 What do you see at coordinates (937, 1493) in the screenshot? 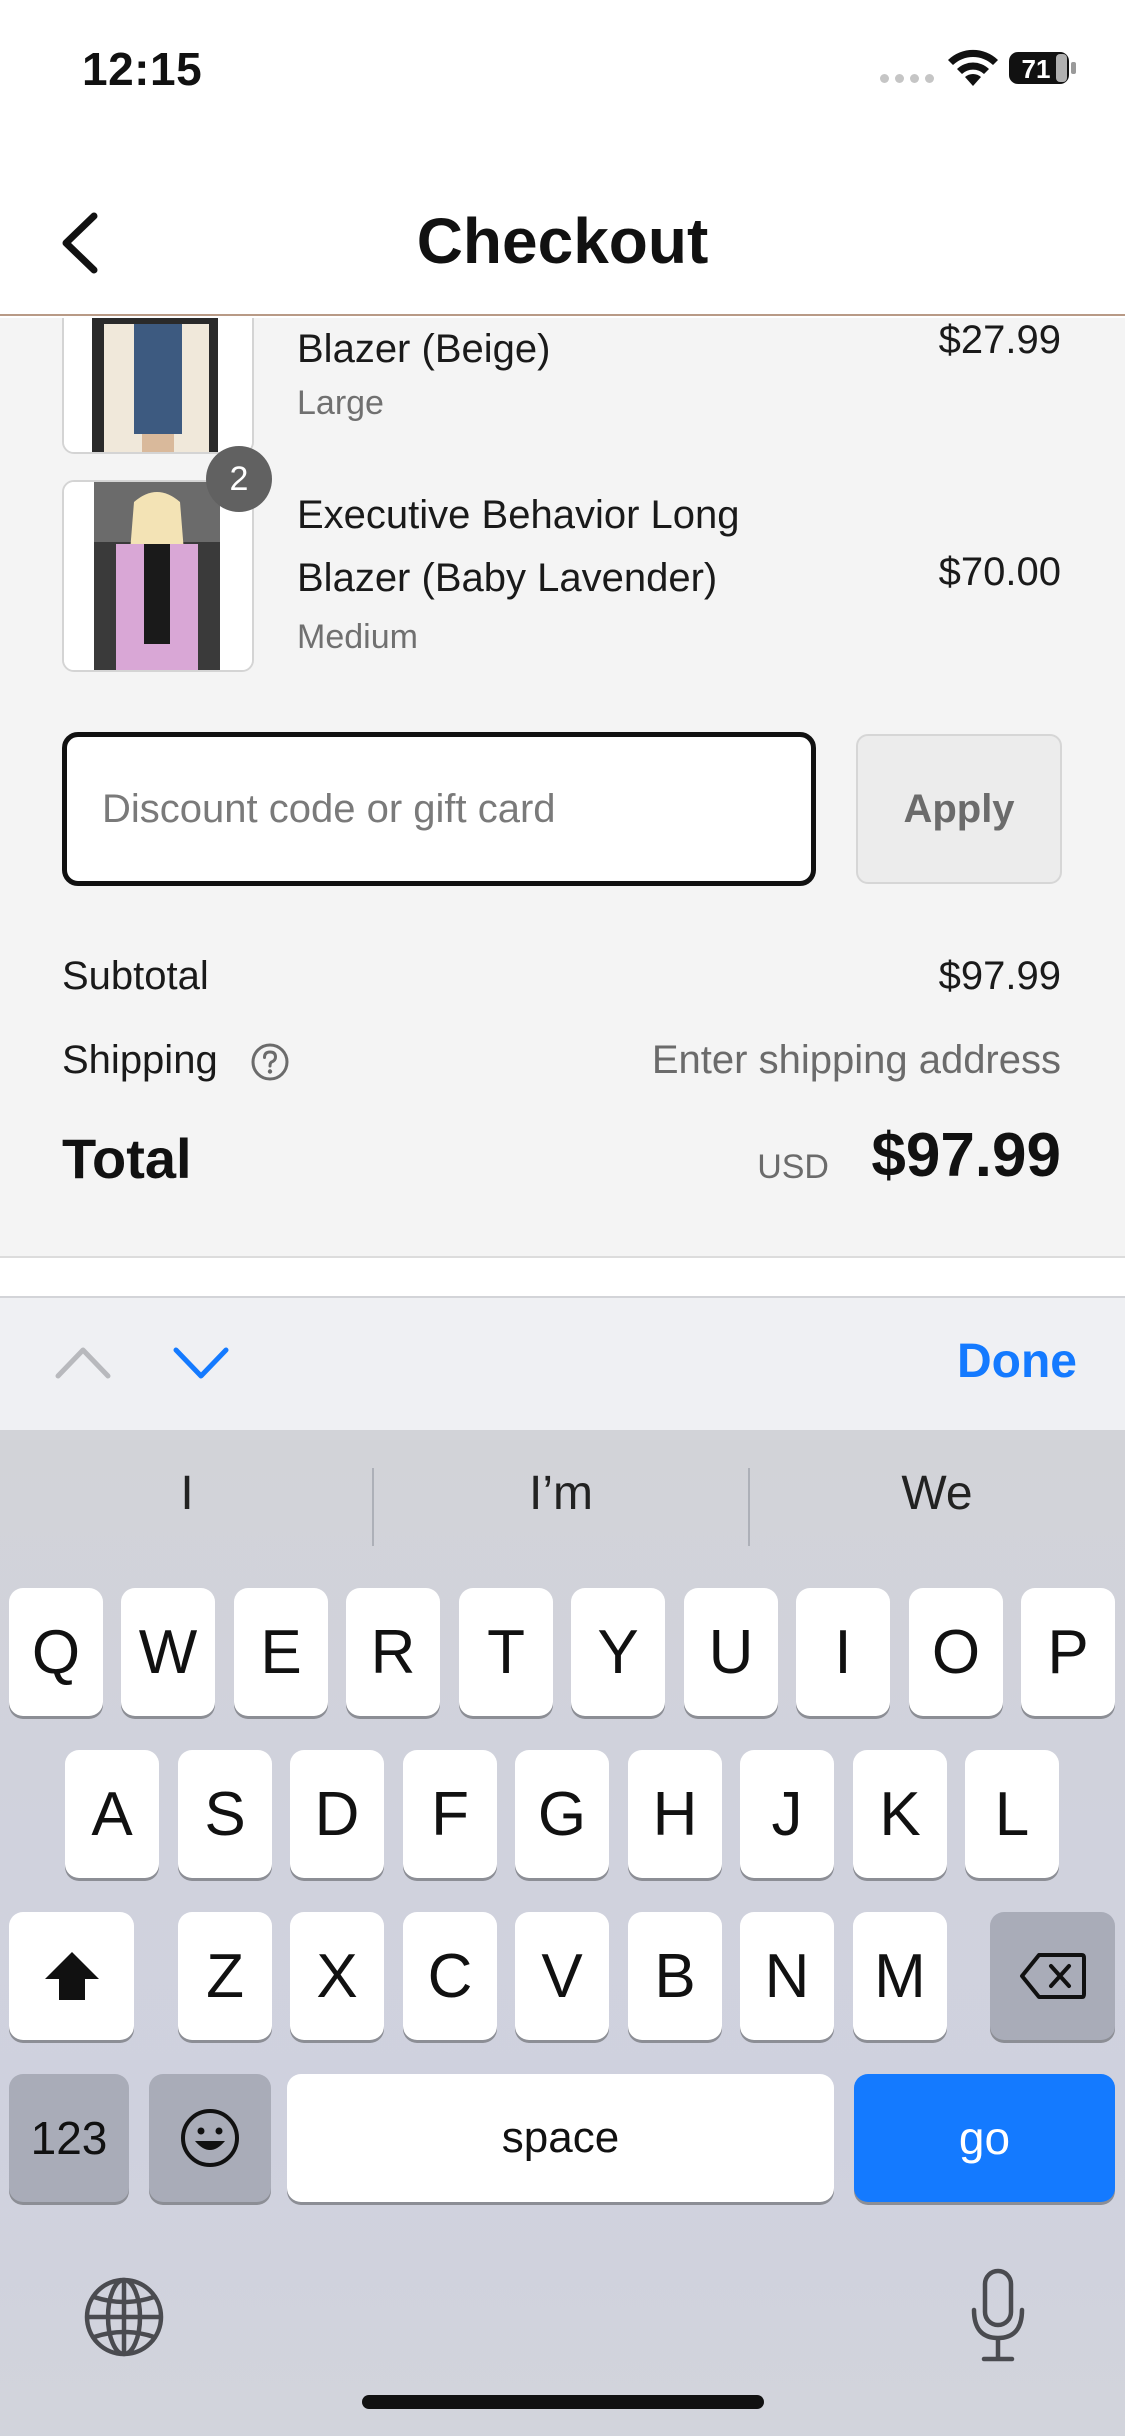
I see `suggestion-item: We` at bounding box center [937, 1493].